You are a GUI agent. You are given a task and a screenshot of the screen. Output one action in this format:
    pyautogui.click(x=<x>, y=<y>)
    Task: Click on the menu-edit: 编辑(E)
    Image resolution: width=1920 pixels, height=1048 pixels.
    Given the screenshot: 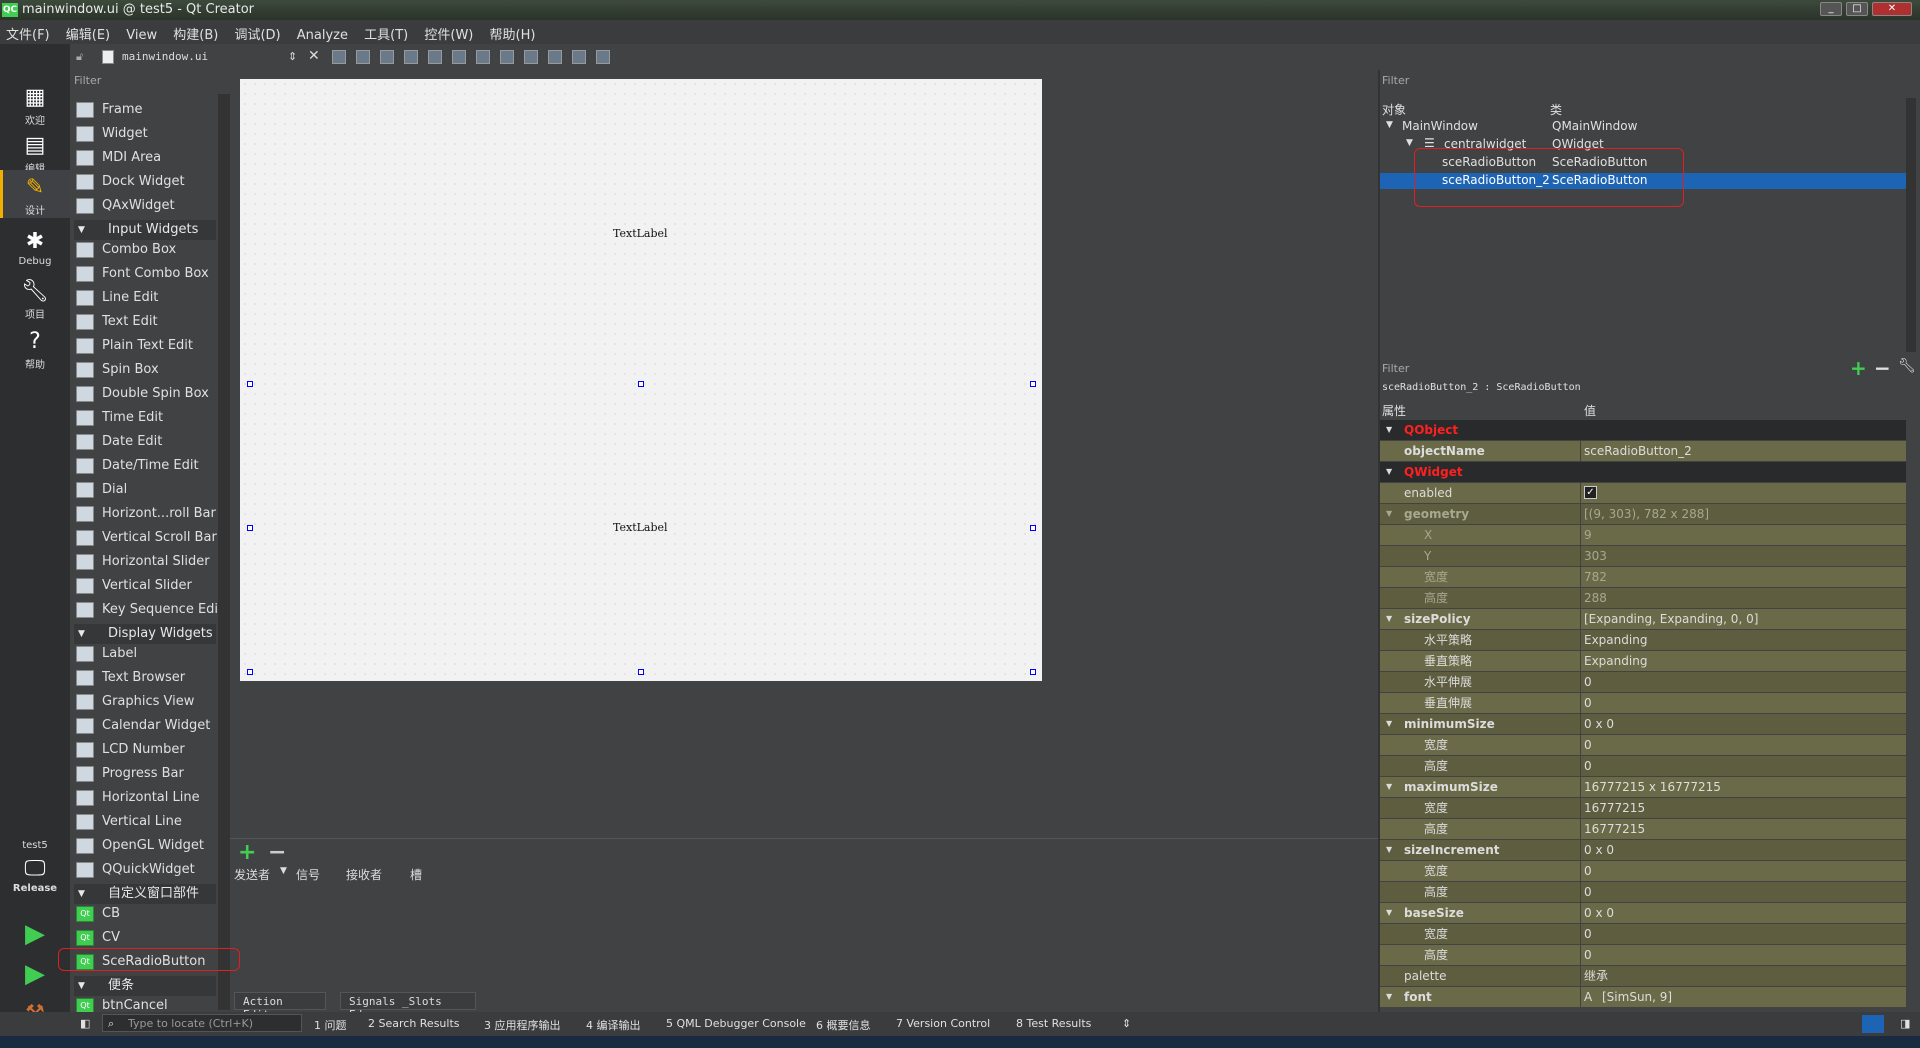 What is the action you would take?
    pyautogui.click(x=88, y=33)
    